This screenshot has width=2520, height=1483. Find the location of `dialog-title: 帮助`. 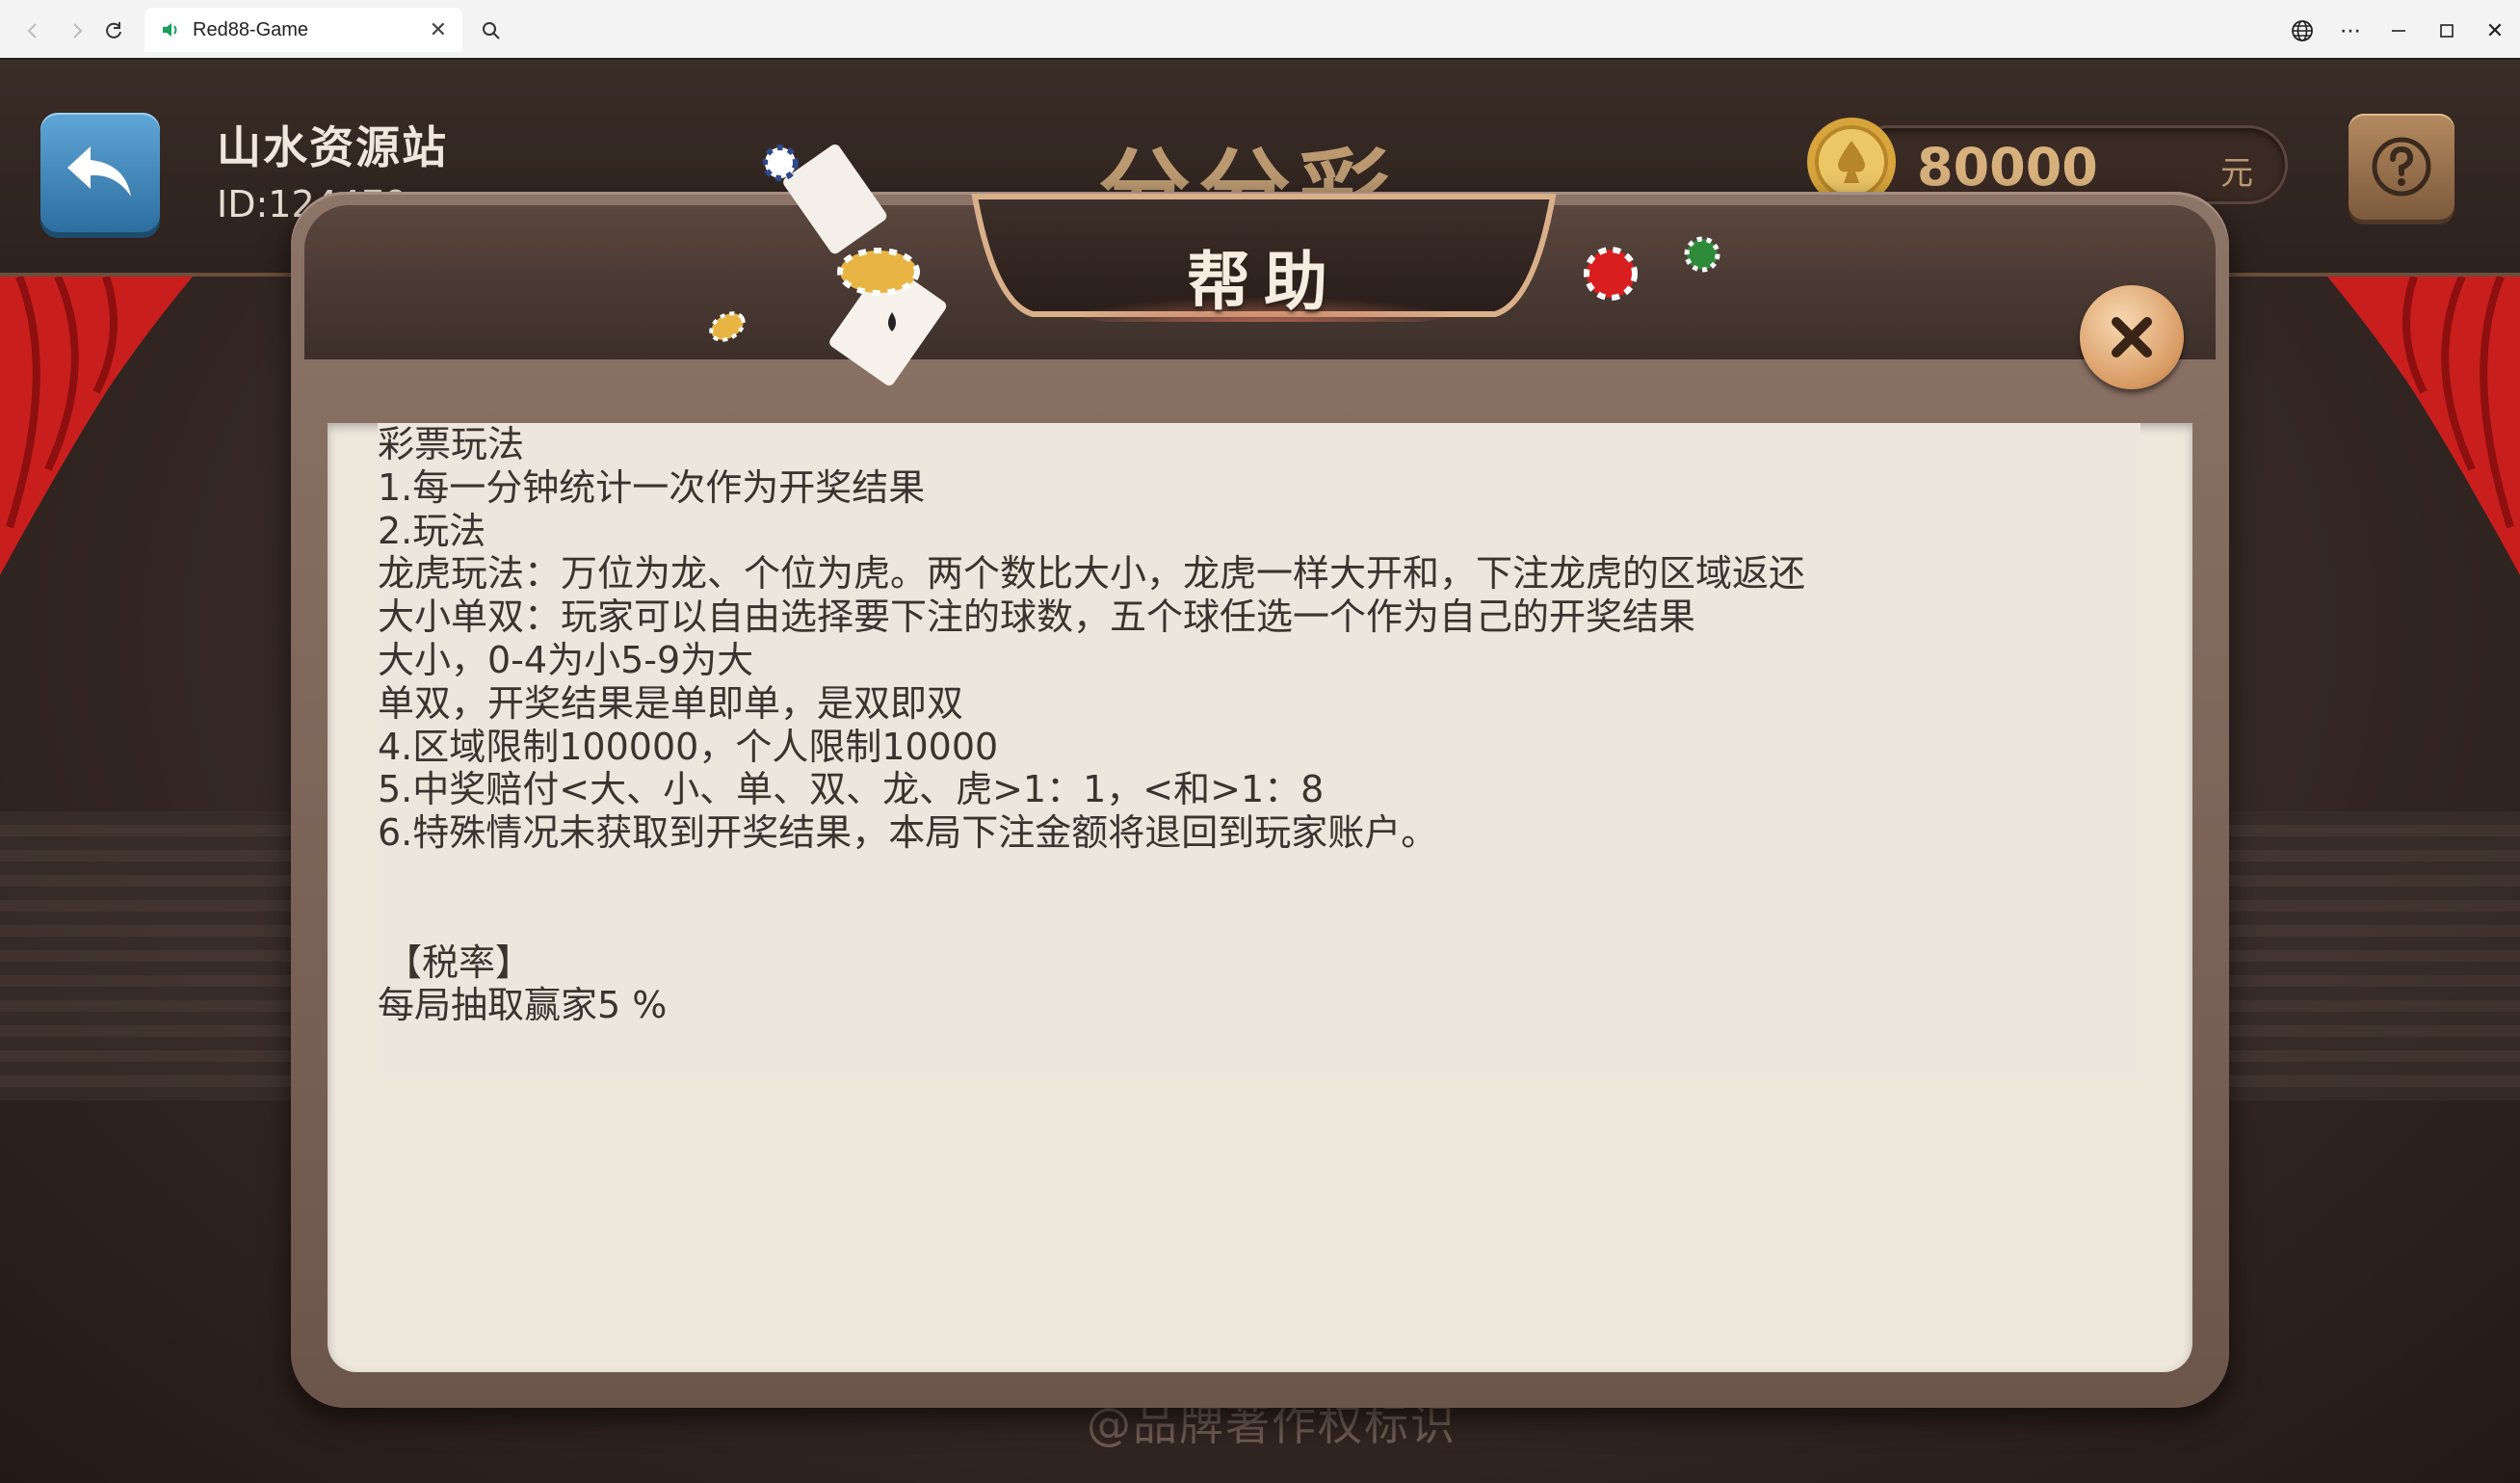

dialog-title: 帮助 is located at coordinates (1264, 282).